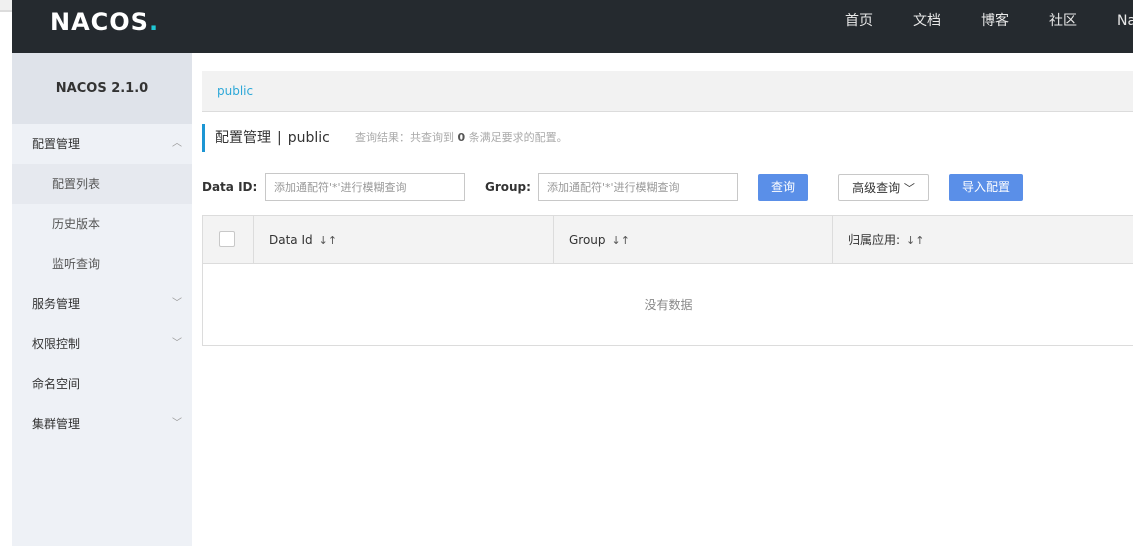 The height and width of the screenshot is (546, 1133). What do you see at coordinates (1125, 26) in the screenshot?
I see `nav-truncated-item: Na` at bounding box center [1125, 26].